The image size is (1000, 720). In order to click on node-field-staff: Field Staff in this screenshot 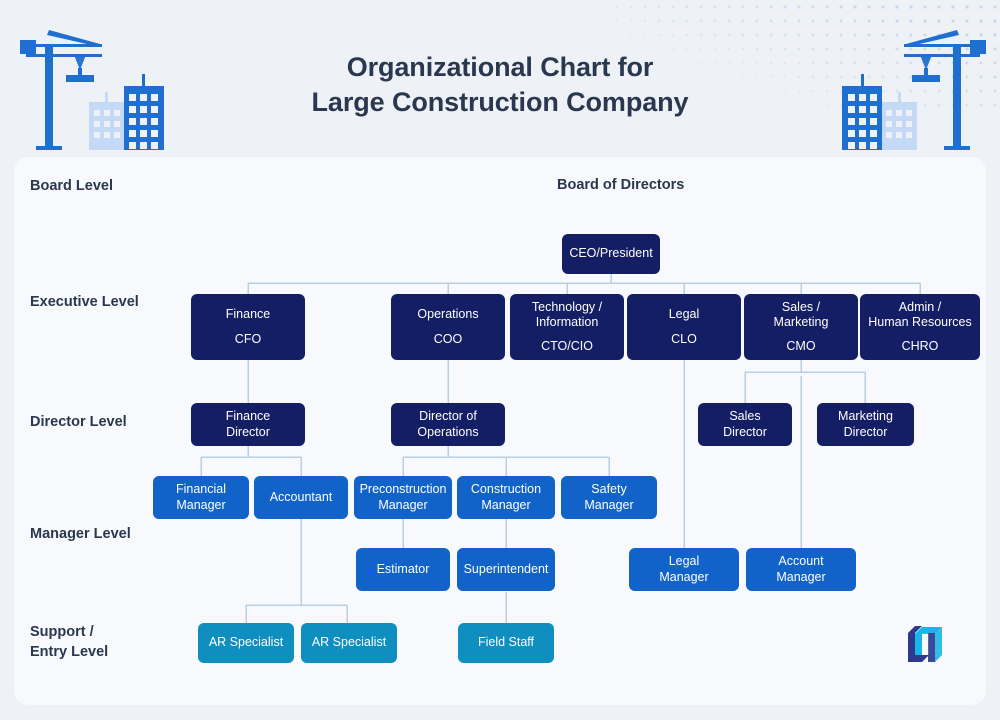, I will do `click(506, 643)`.